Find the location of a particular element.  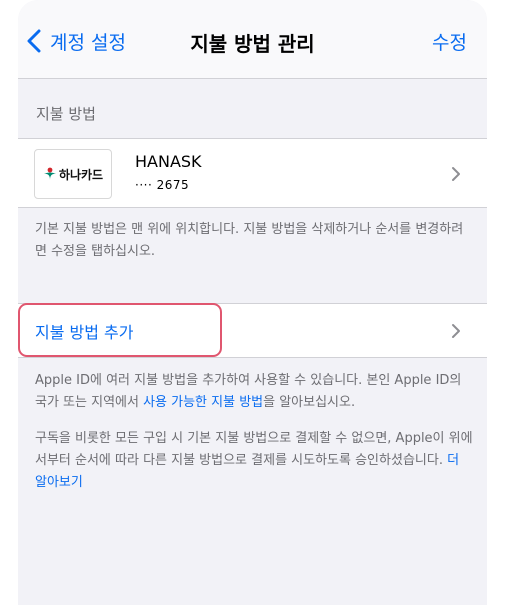

highlight-outline is located at coordinates (120, 330).